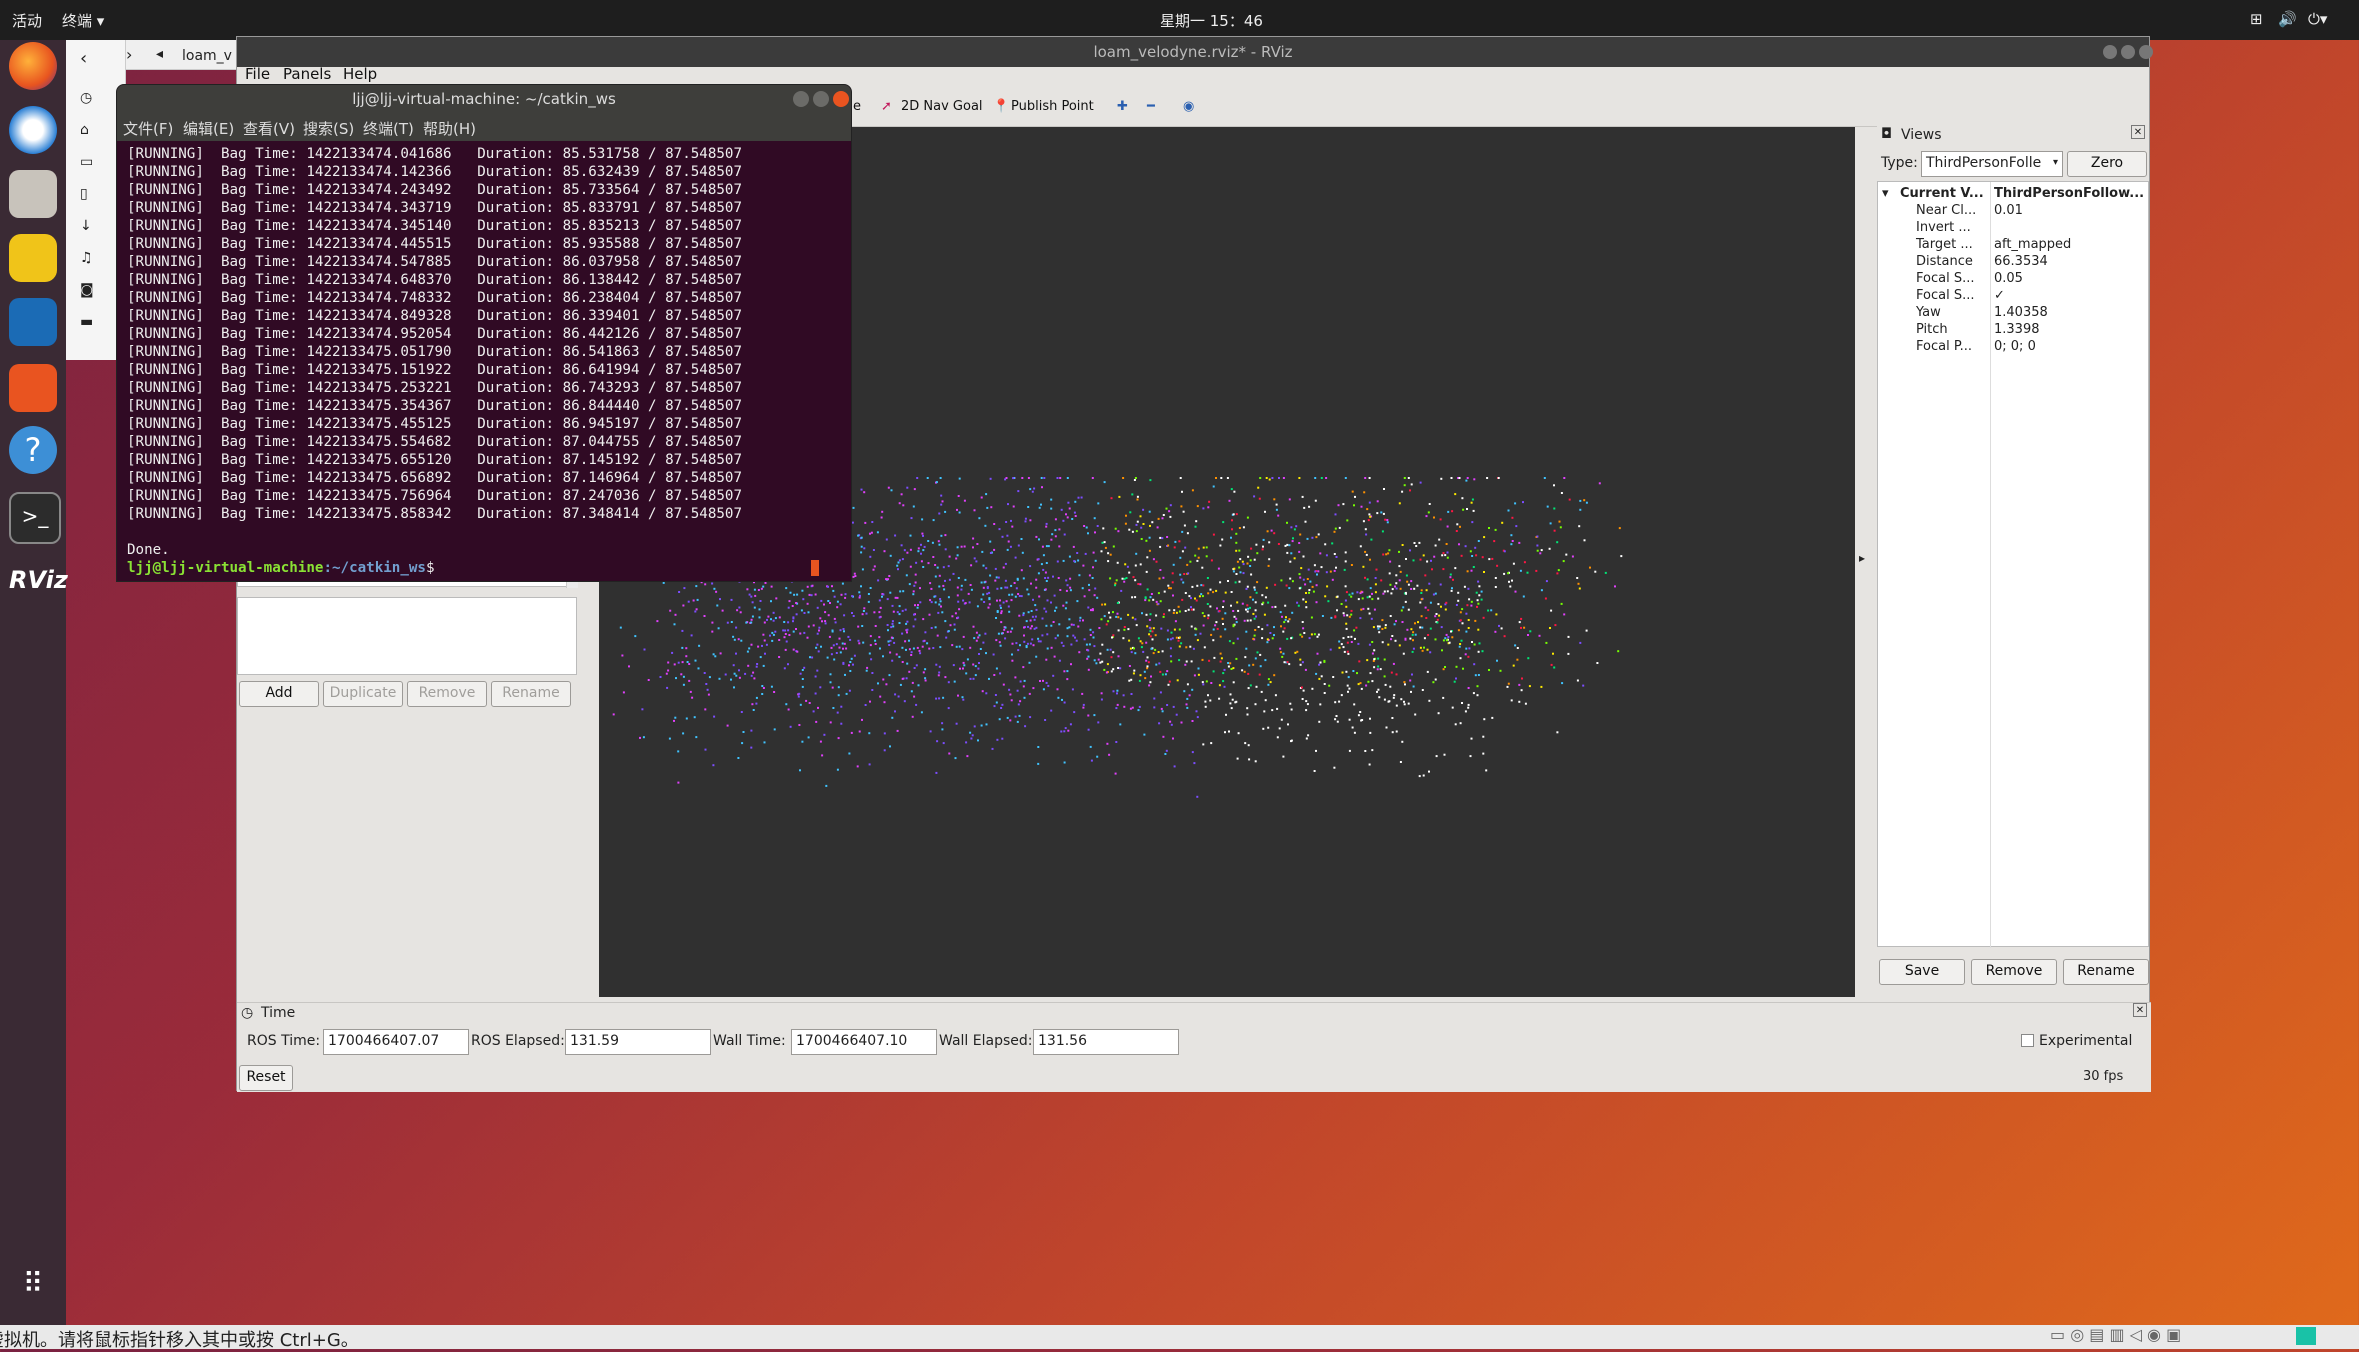  I want to click on back-icon: ‹, so click(83, 58).